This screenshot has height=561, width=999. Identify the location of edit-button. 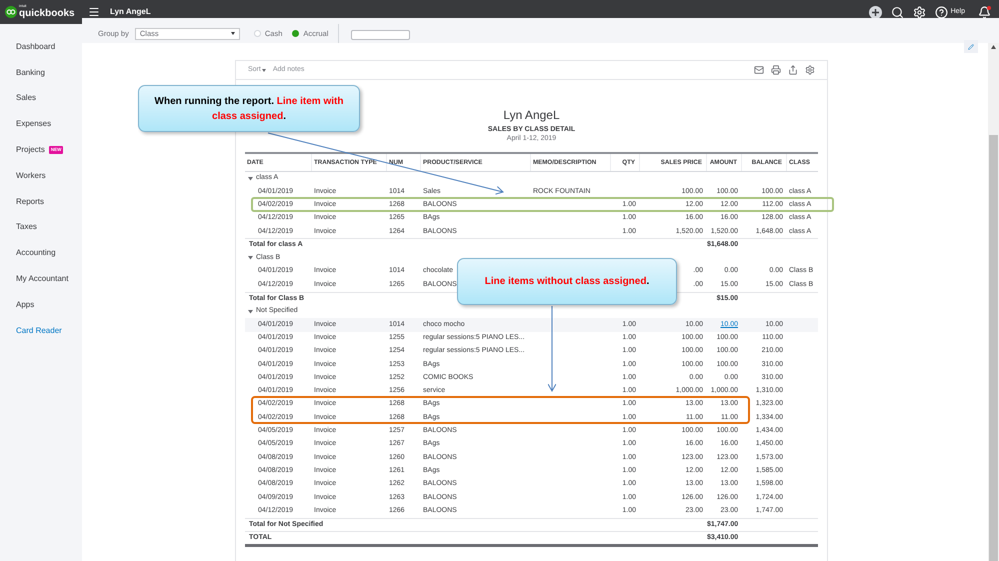
(971, 46).